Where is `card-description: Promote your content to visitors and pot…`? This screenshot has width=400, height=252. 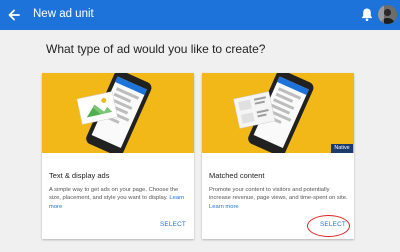 card-description: Promote your content to visitors and pot… is located at coordinates (280, 198).